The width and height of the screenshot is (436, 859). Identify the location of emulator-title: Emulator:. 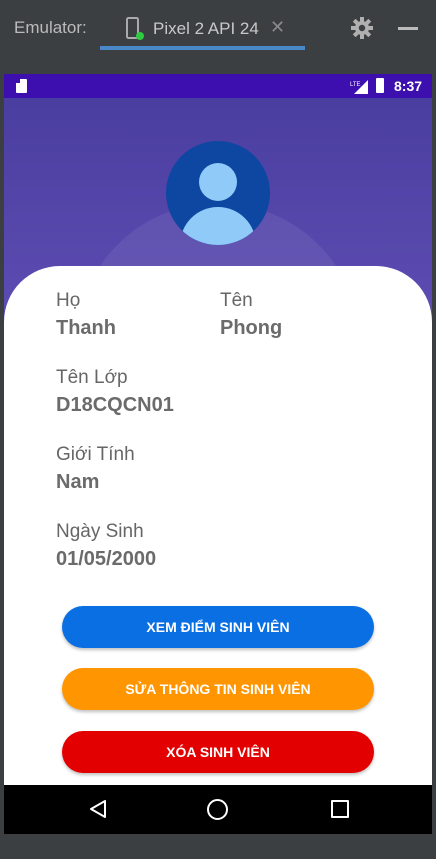
(50, 27).